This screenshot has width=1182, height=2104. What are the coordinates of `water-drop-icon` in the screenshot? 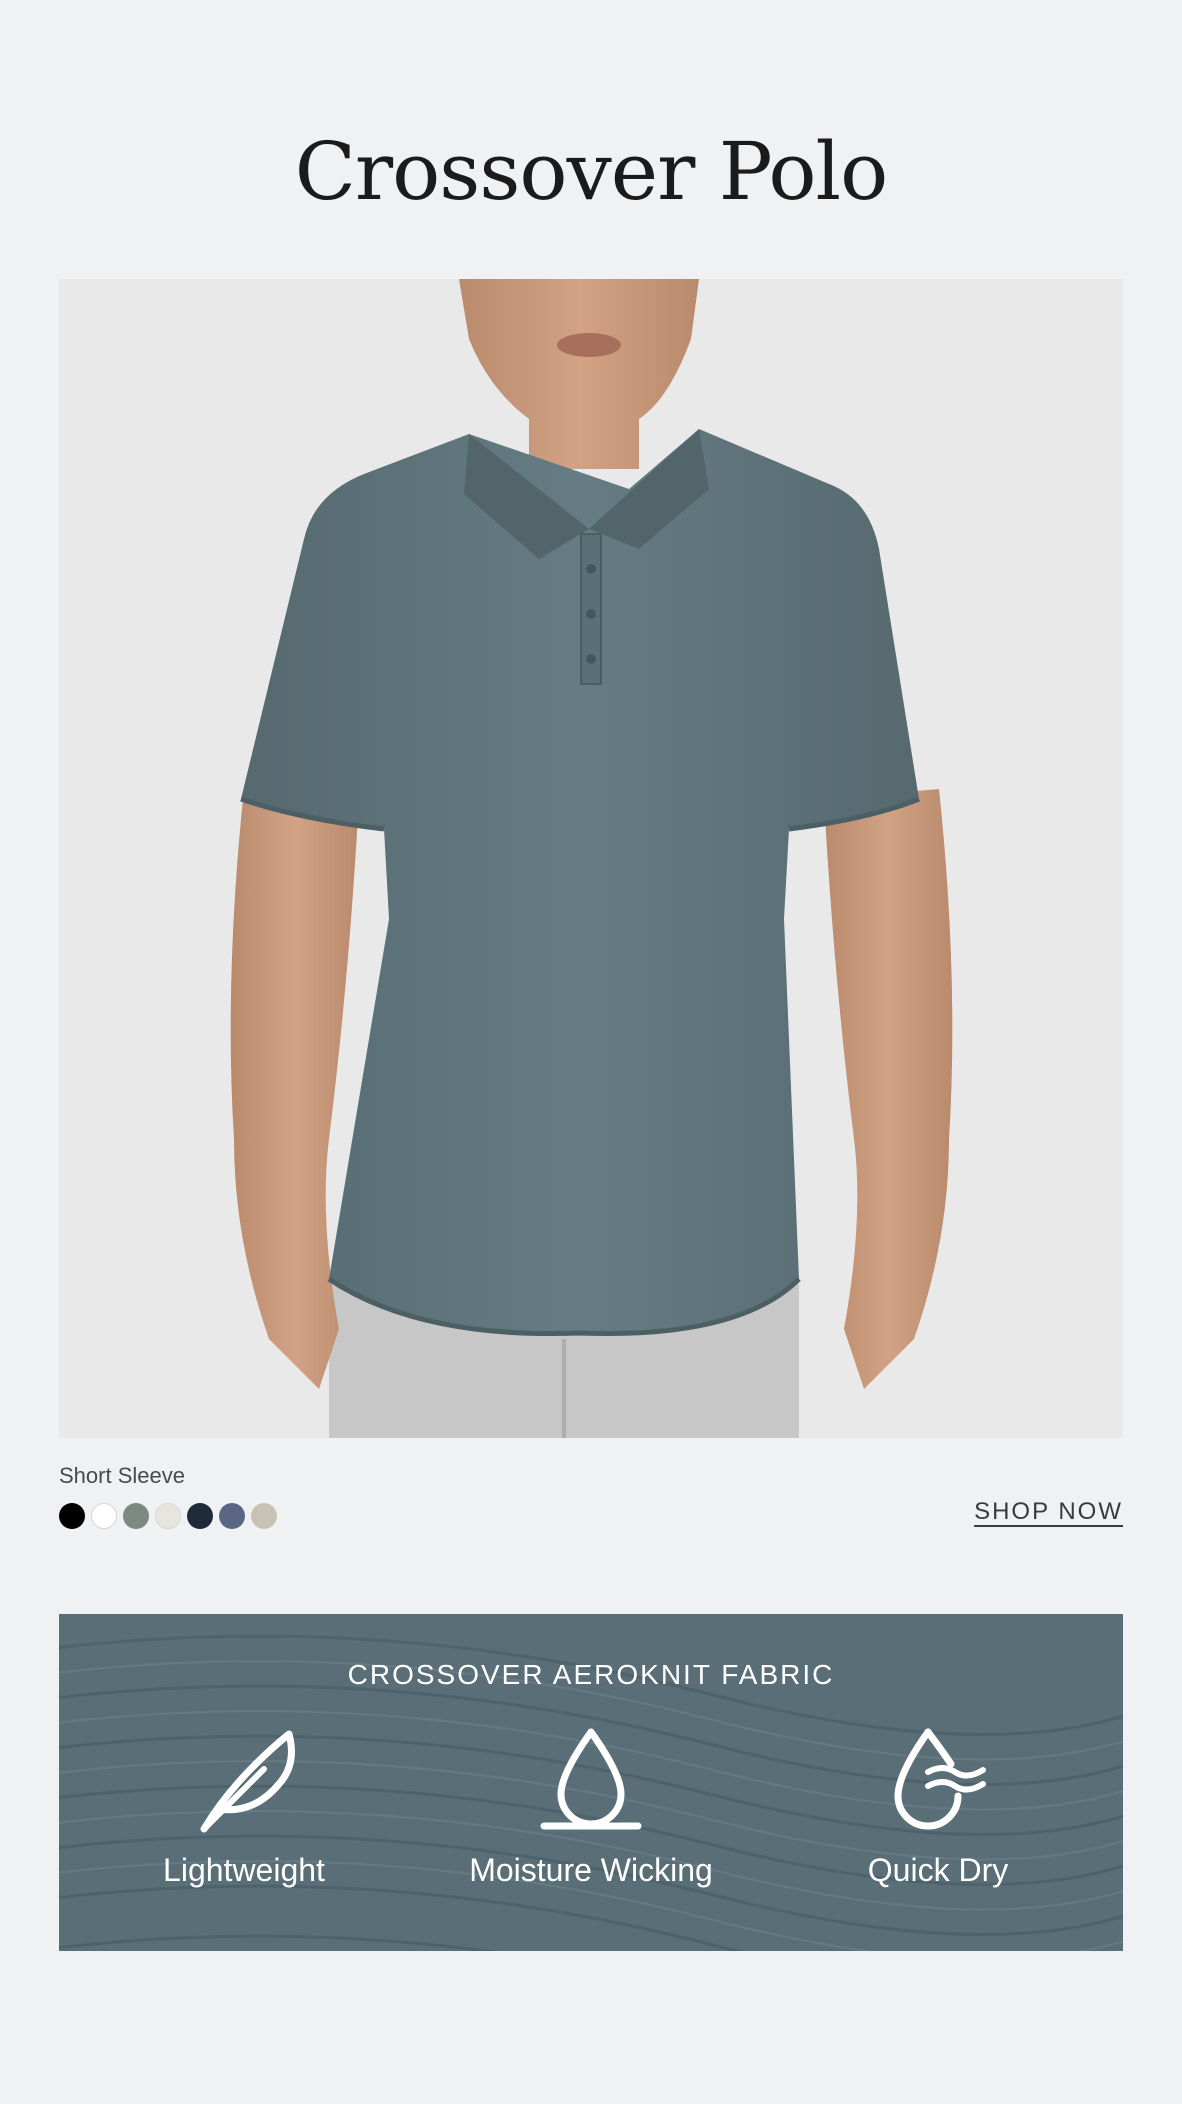 It's located at (591, 1779).